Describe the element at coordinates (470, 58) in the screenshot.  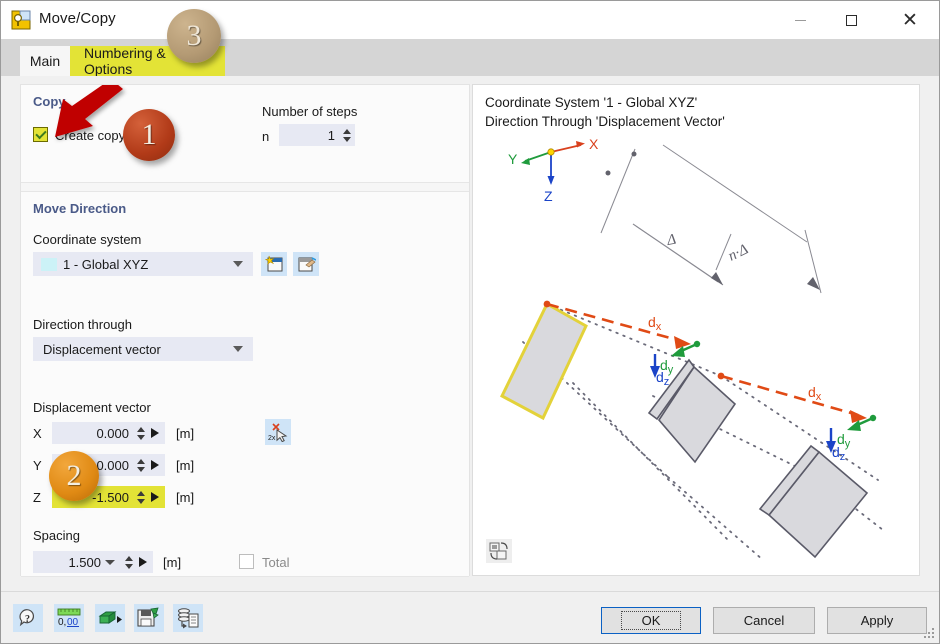
I see `tab-strip: Main Numbering & Options` at that location.